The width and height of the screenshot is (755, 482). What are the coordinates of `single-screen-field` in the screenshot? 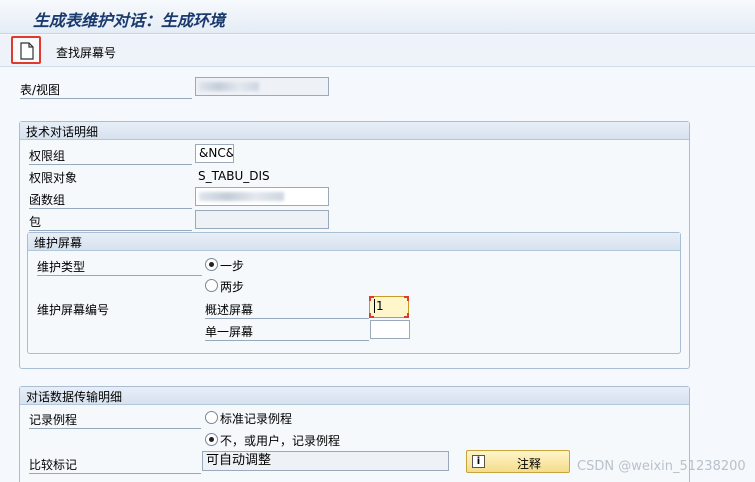 It's located at (390, 329).